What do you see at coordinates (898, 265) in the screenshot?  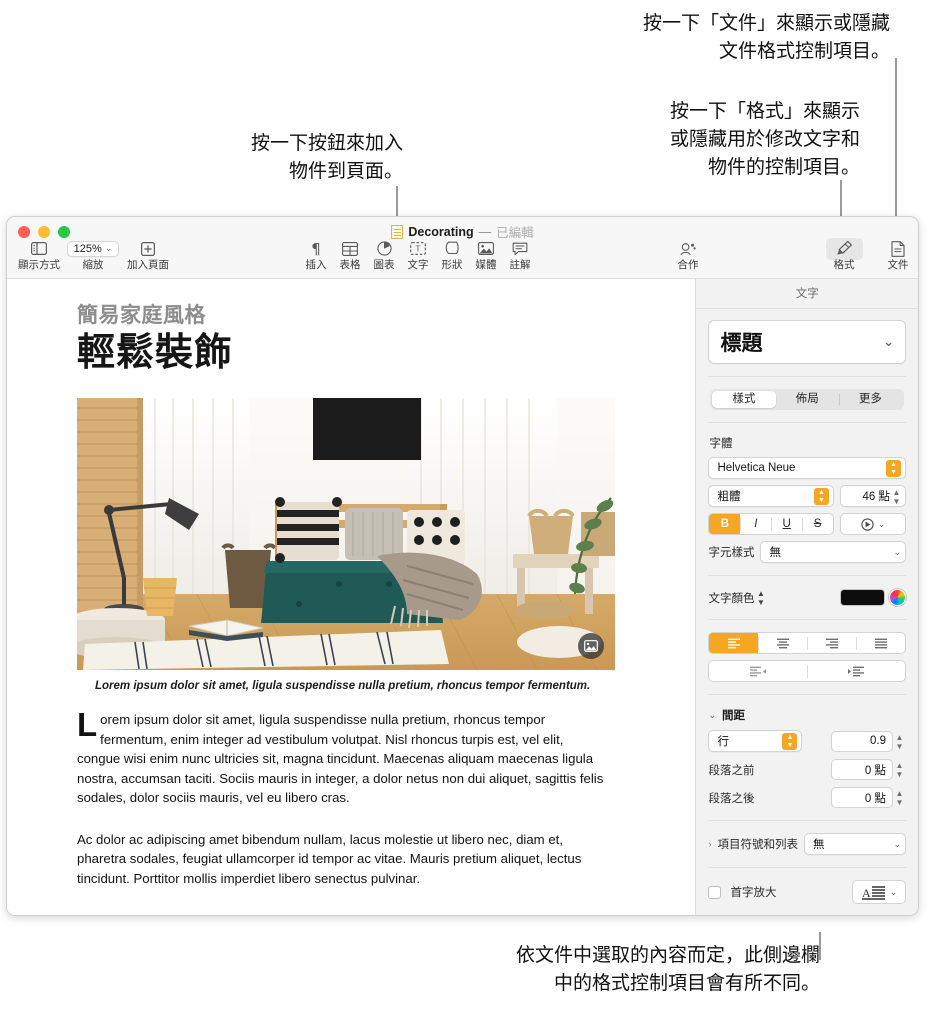 I see `toolbar-document-label: 文件` at bounding box center [898, 265].